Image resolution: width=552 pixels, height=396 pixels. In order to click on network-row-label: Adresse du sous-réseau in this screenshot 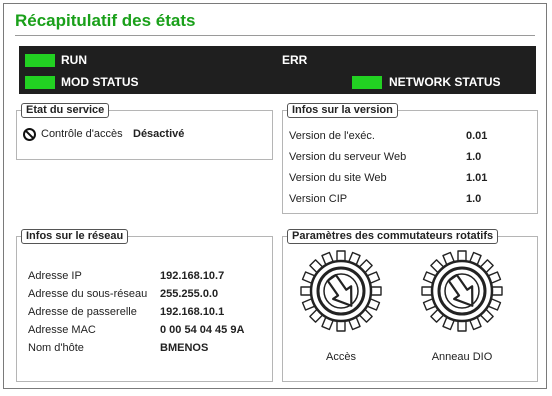, I will do `click(88, 294)`.